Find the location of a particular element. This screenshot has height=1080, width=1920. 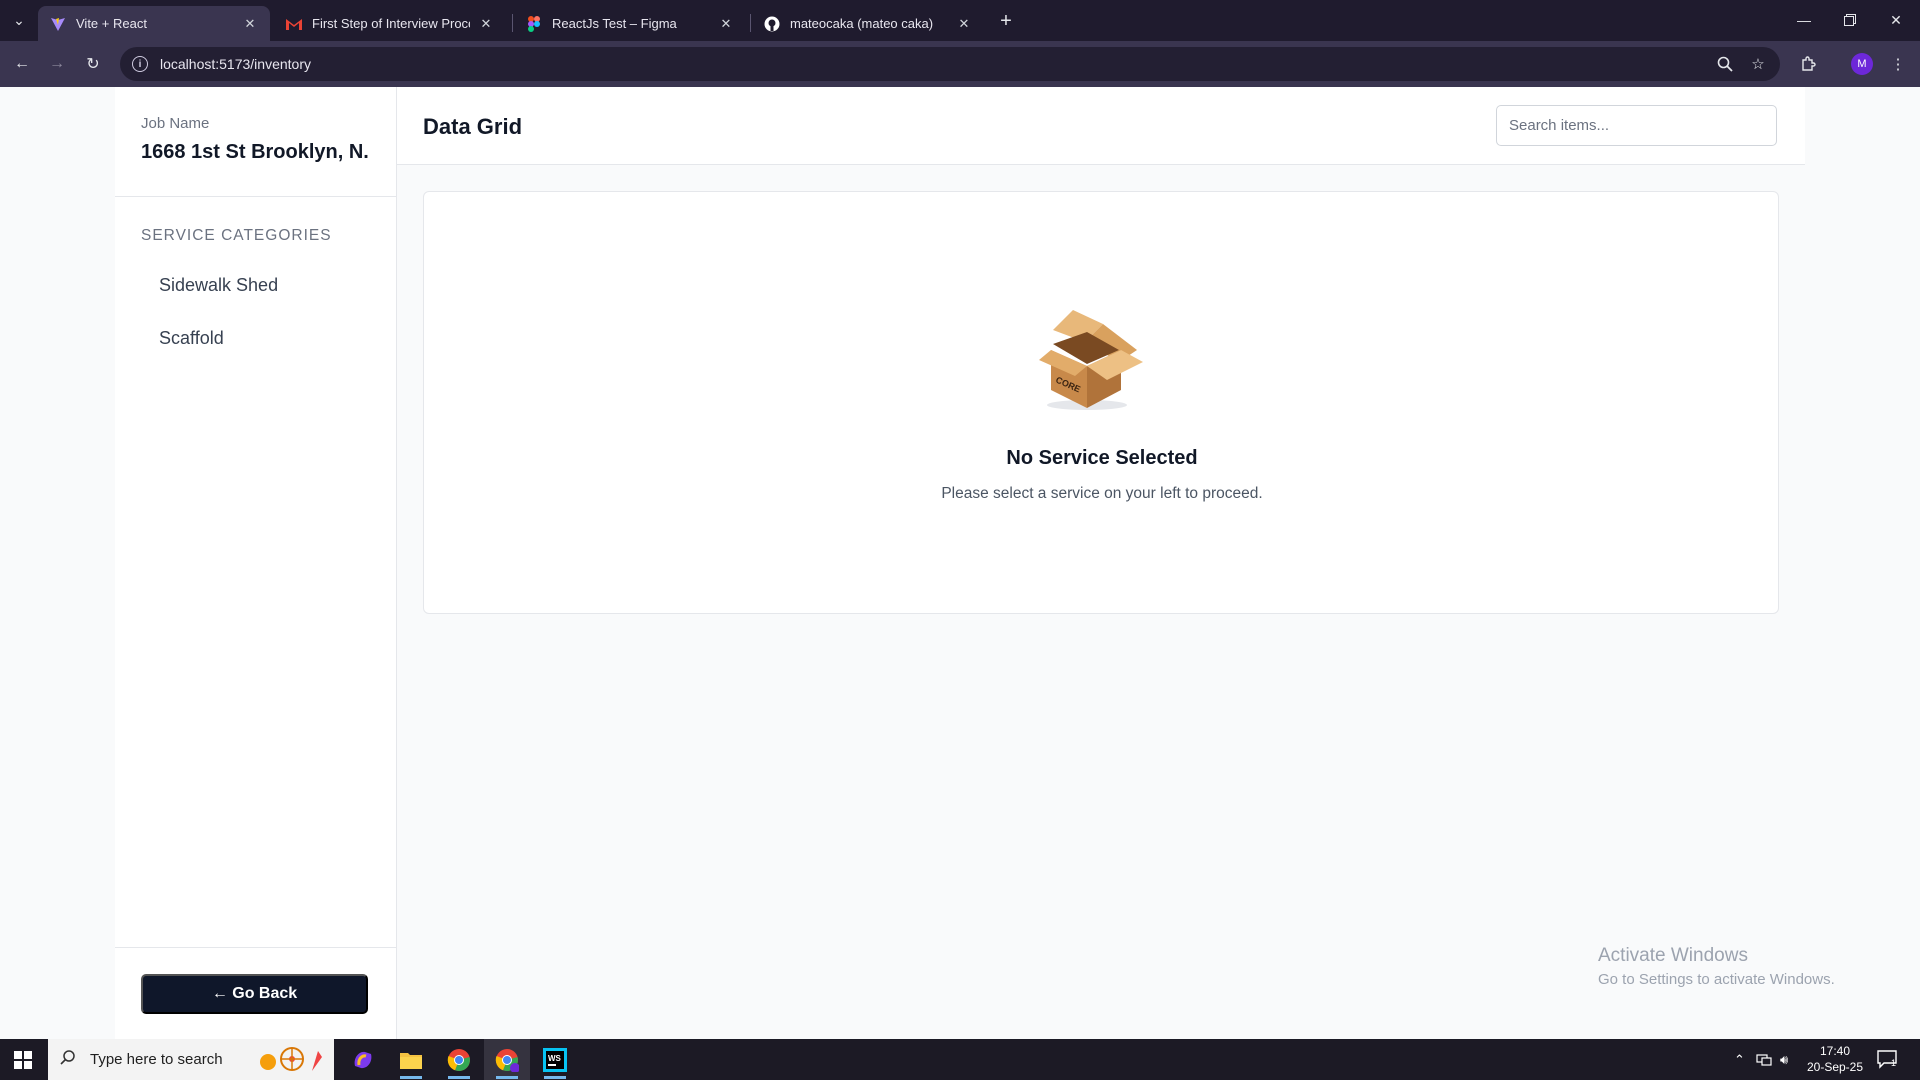

gmail-icon is located at coordinates (294, 24).